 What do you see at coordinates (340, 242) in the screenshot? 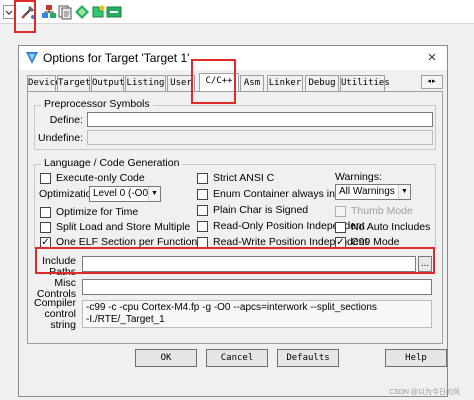
I see `c99-mode-checkbox-box: ✓` at bounding box center [340, 242].